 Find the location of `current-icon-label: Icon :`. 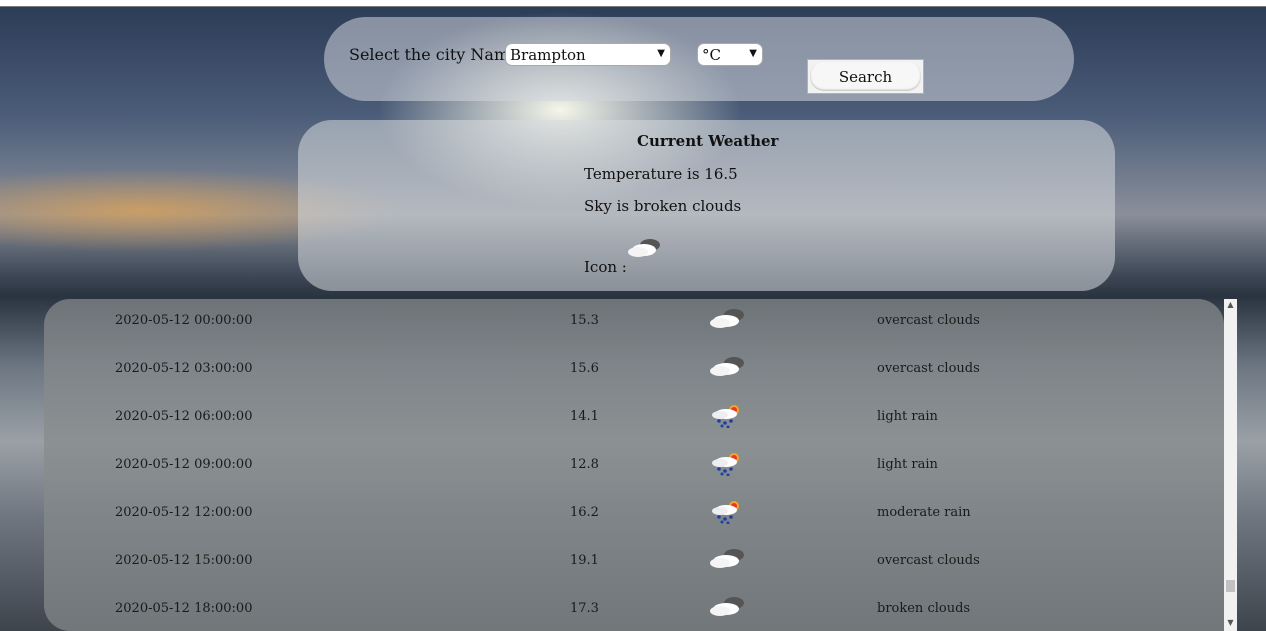

current-icon-label: Icon : is located at coordinates (605, 267).